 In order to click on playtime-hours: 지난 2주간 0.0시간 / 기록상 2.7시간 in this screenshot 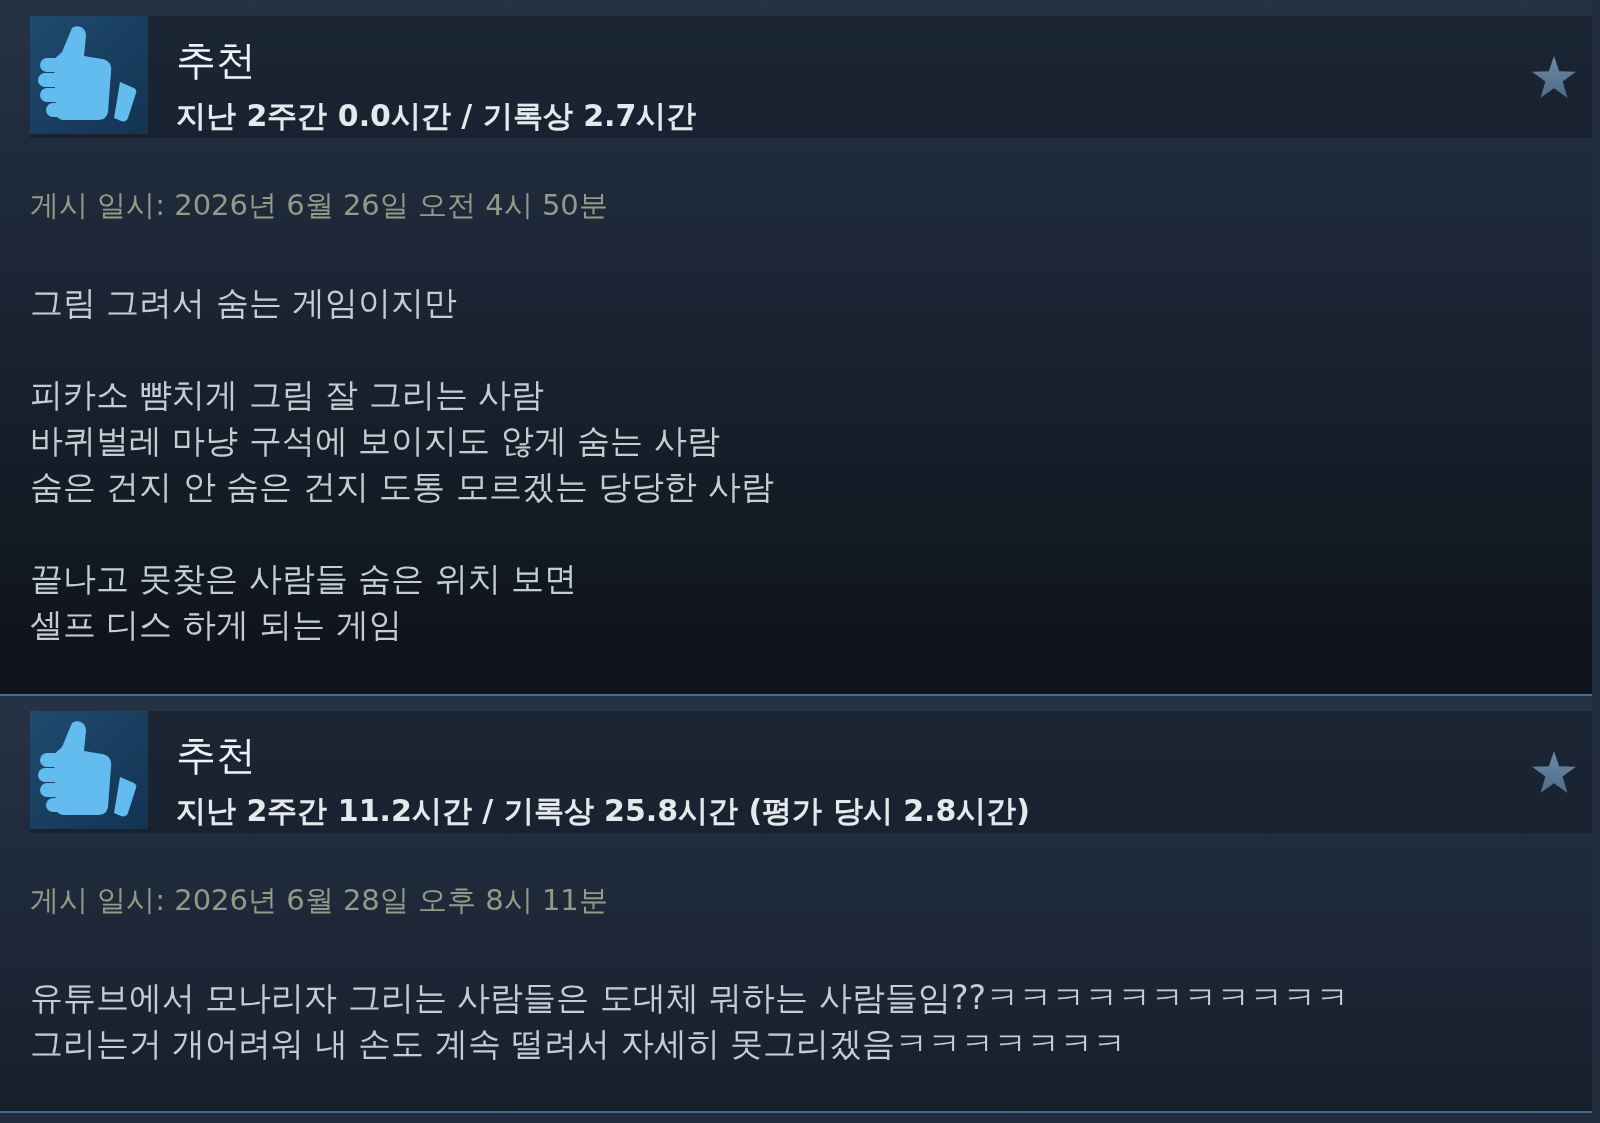, I will do `click(436, 116)`.